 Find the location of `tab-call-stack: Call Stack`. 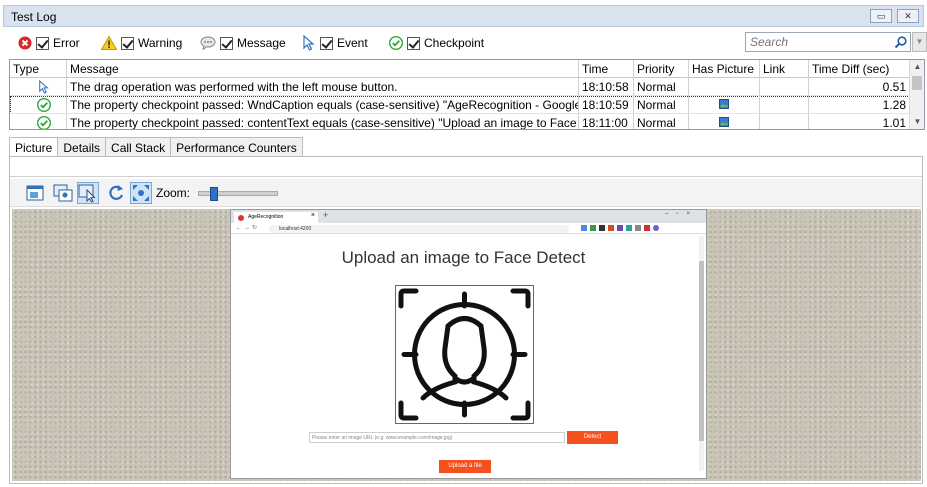

tab-call-stack: Call Stack is located at coordinates (138, 147).